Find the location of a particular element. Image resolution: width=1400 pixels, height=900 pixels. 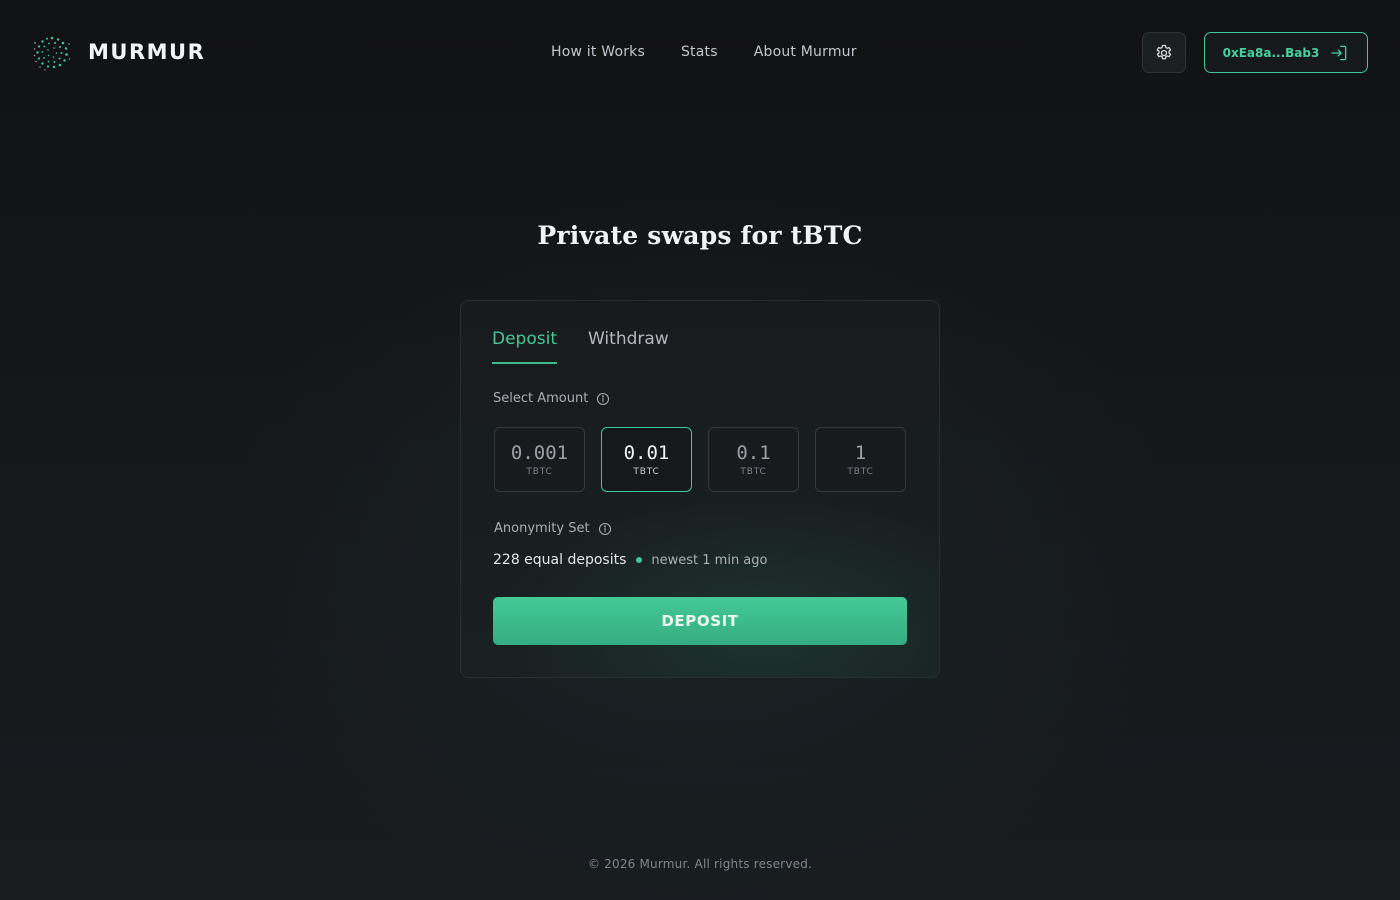

main-nav: How it Works Stats About Murmur is located at coordinates (704, 52).